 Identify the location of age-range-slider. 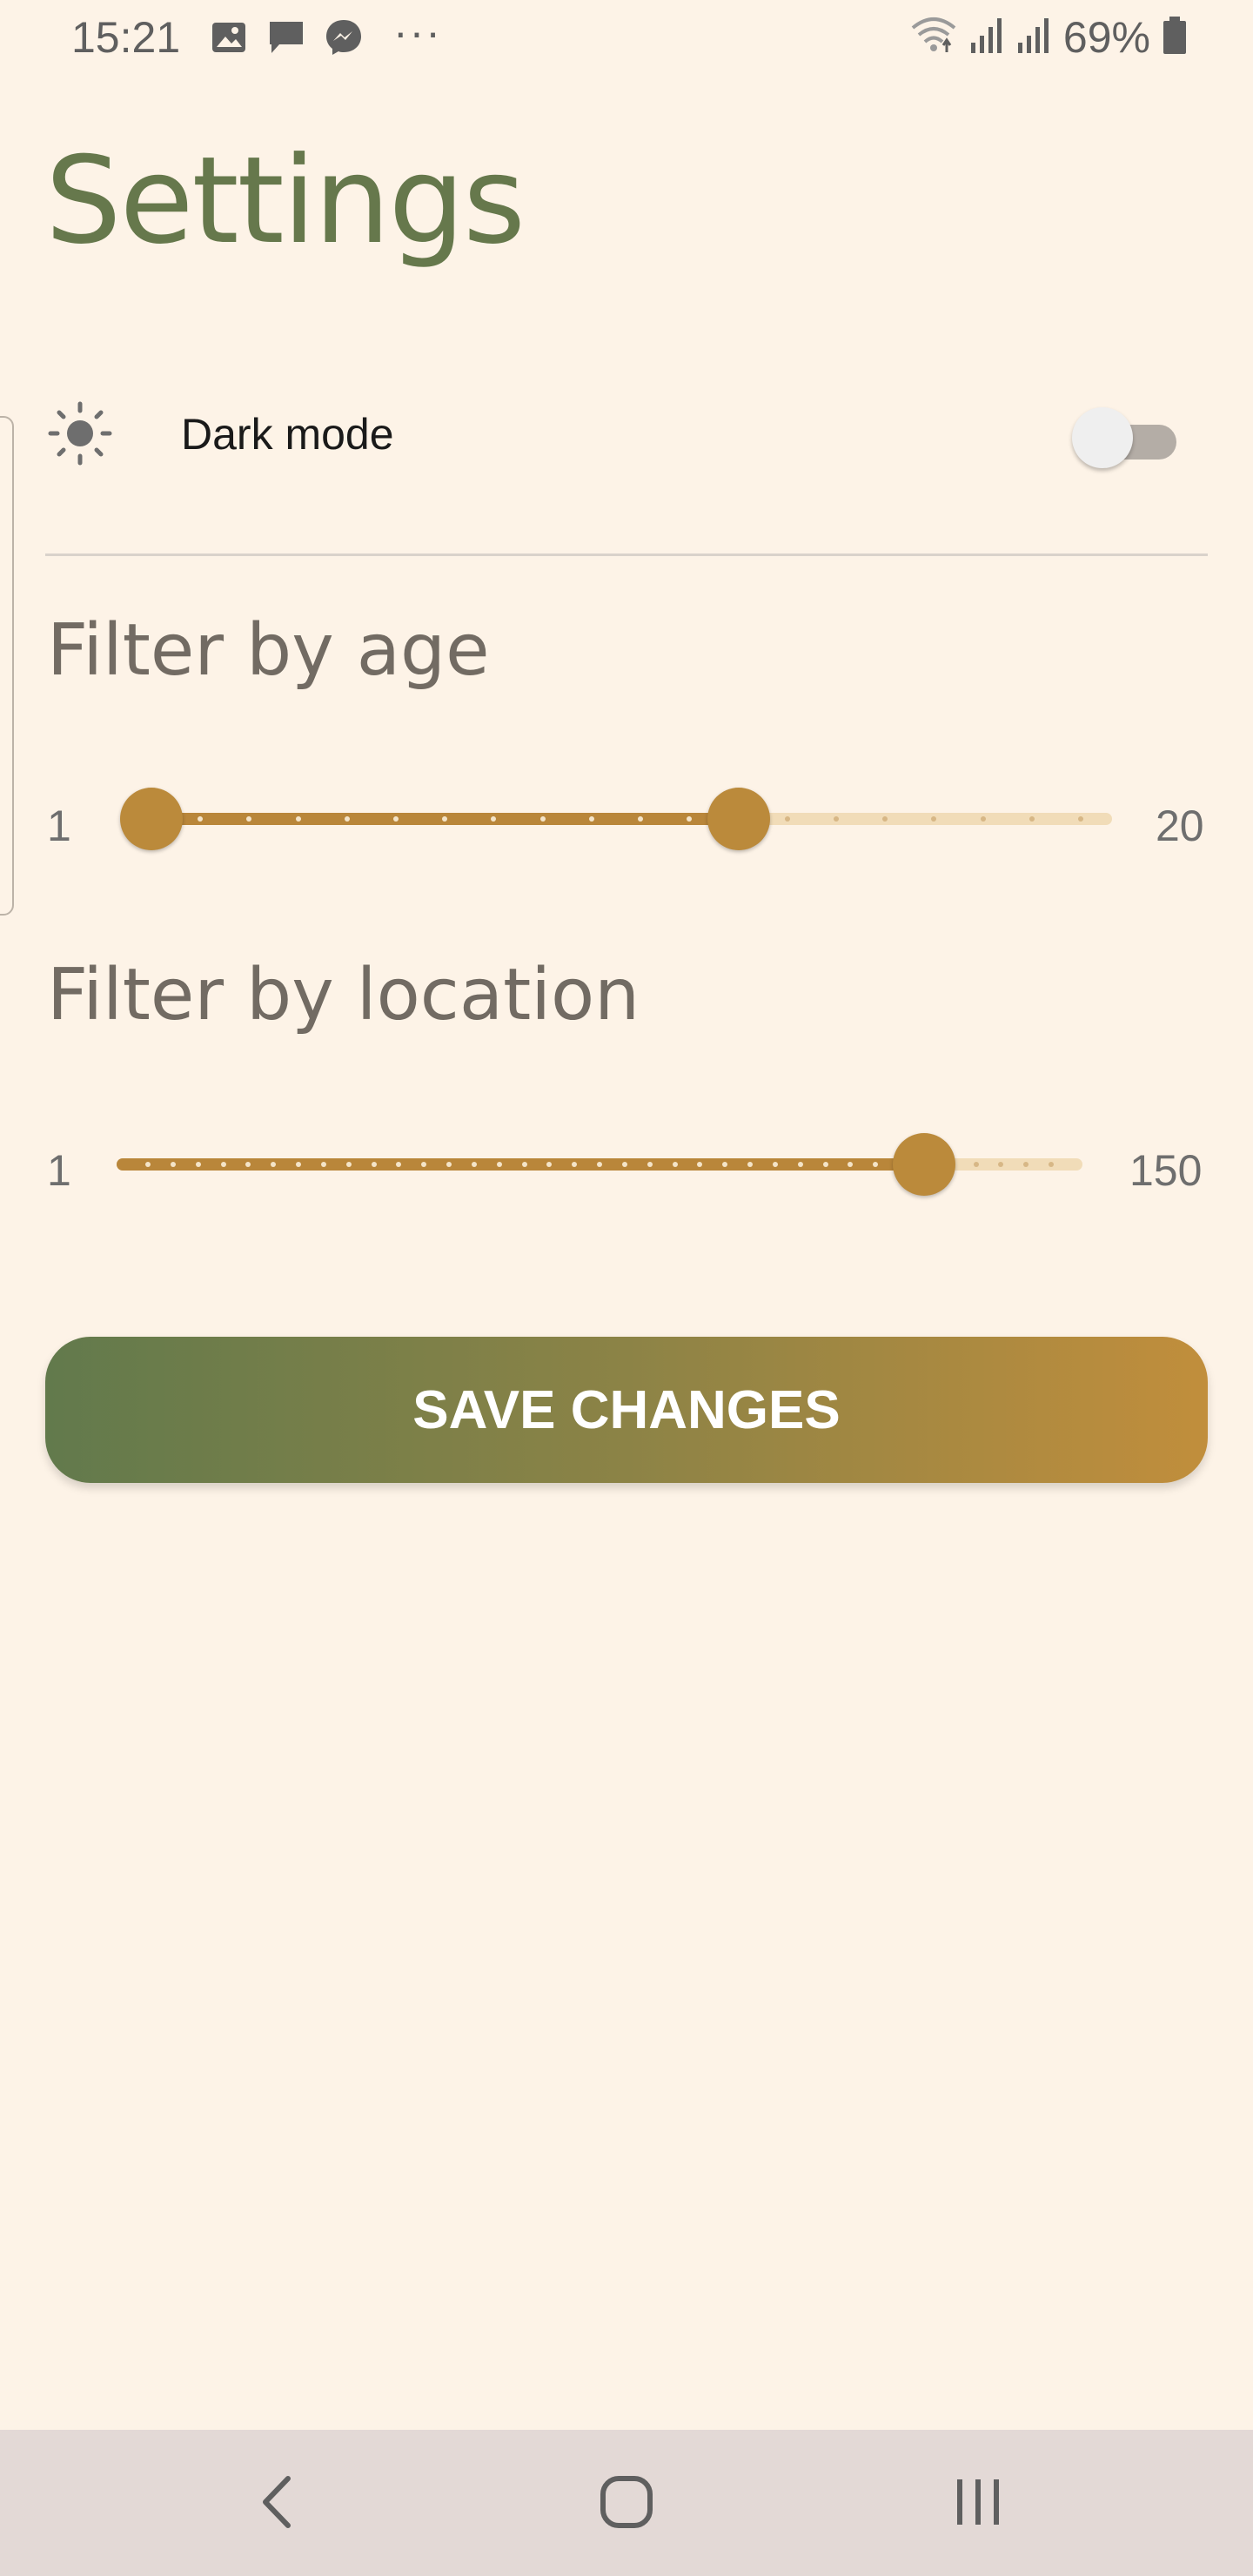
(616, 819).